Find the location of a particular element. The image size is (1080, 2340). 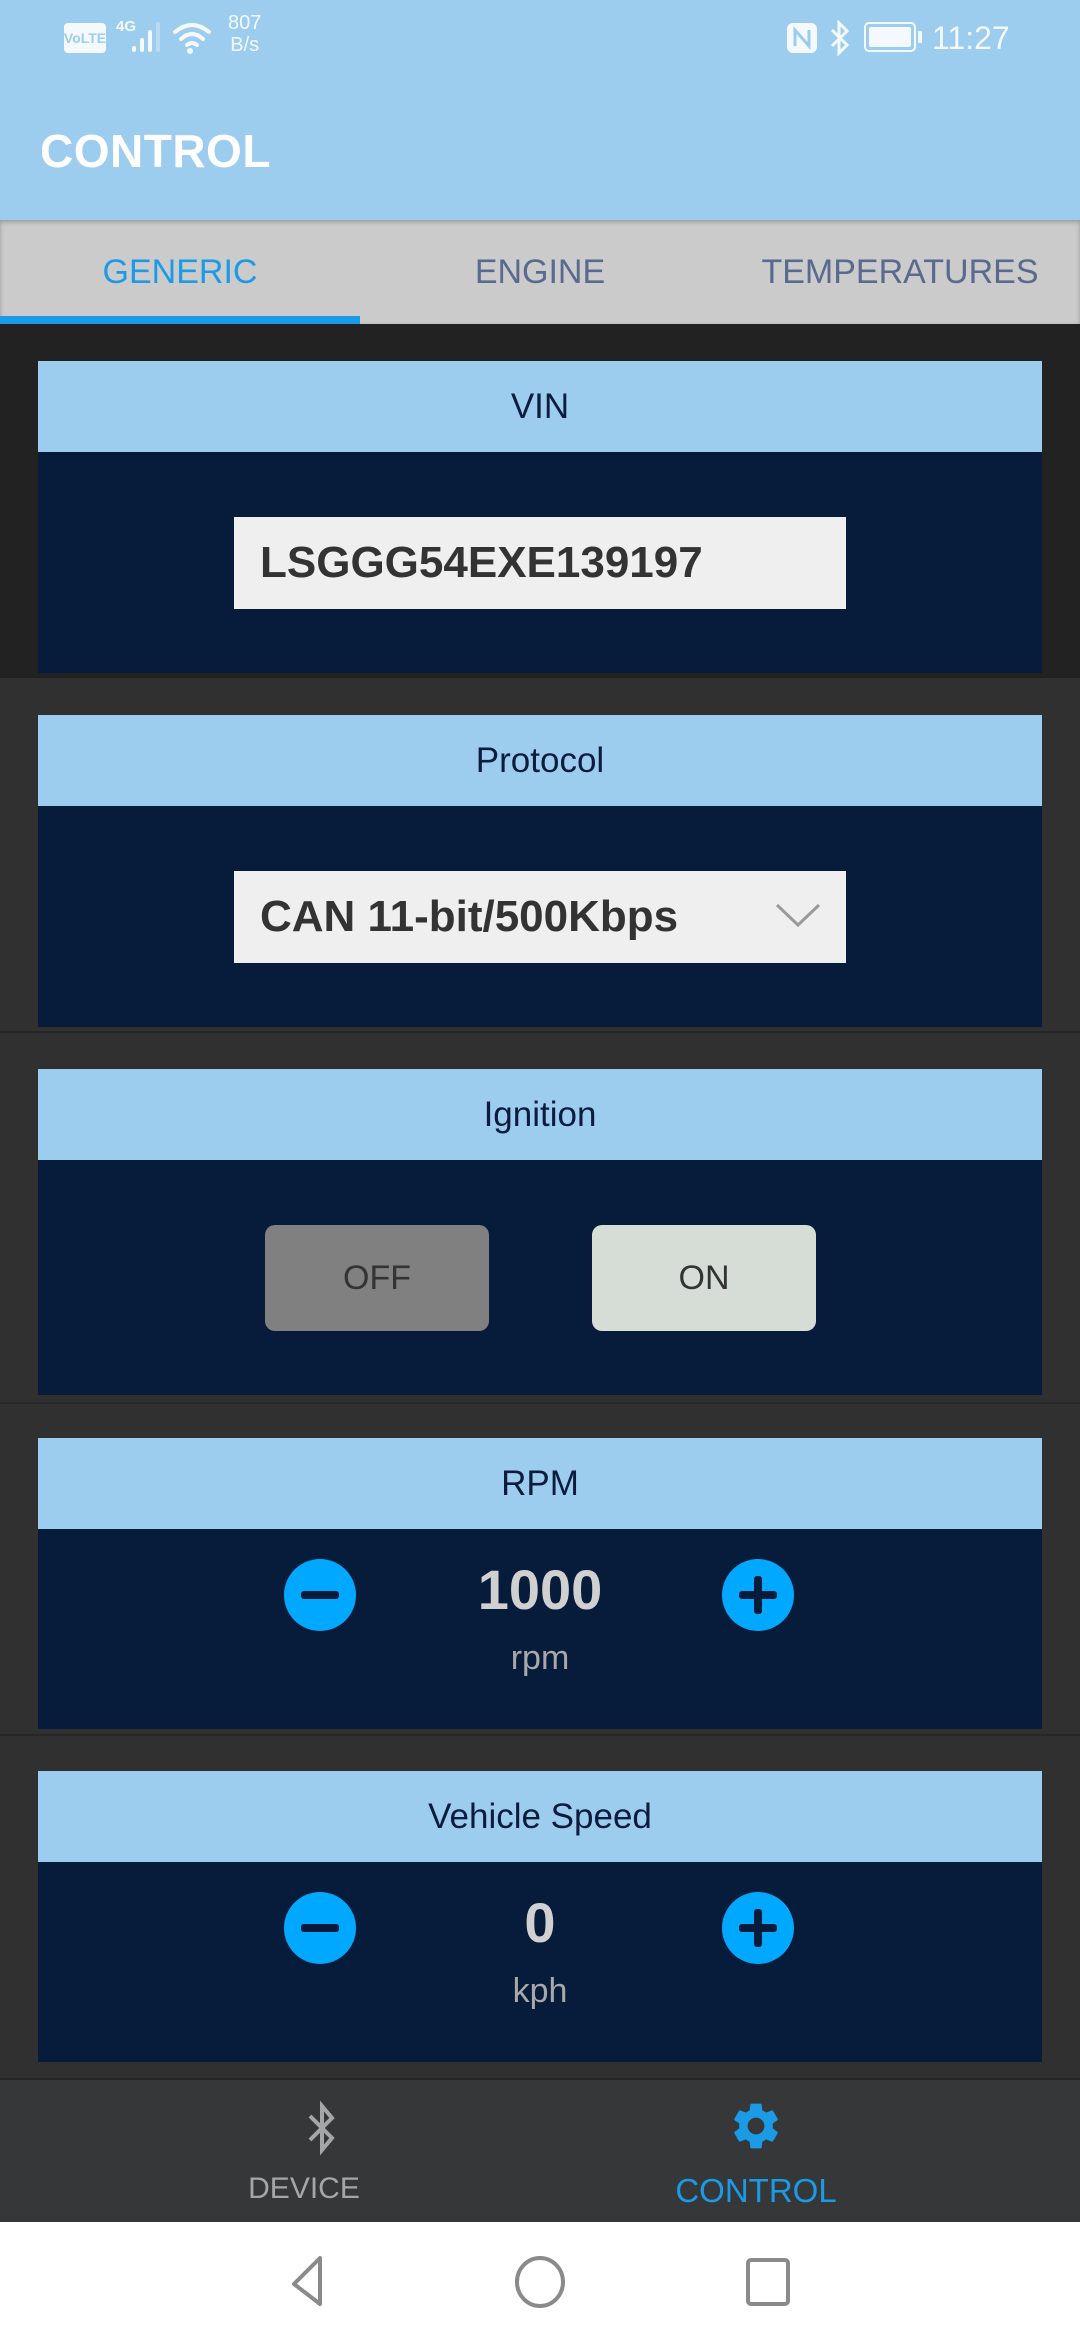

home-icon is located at coordinates (540, 2282).